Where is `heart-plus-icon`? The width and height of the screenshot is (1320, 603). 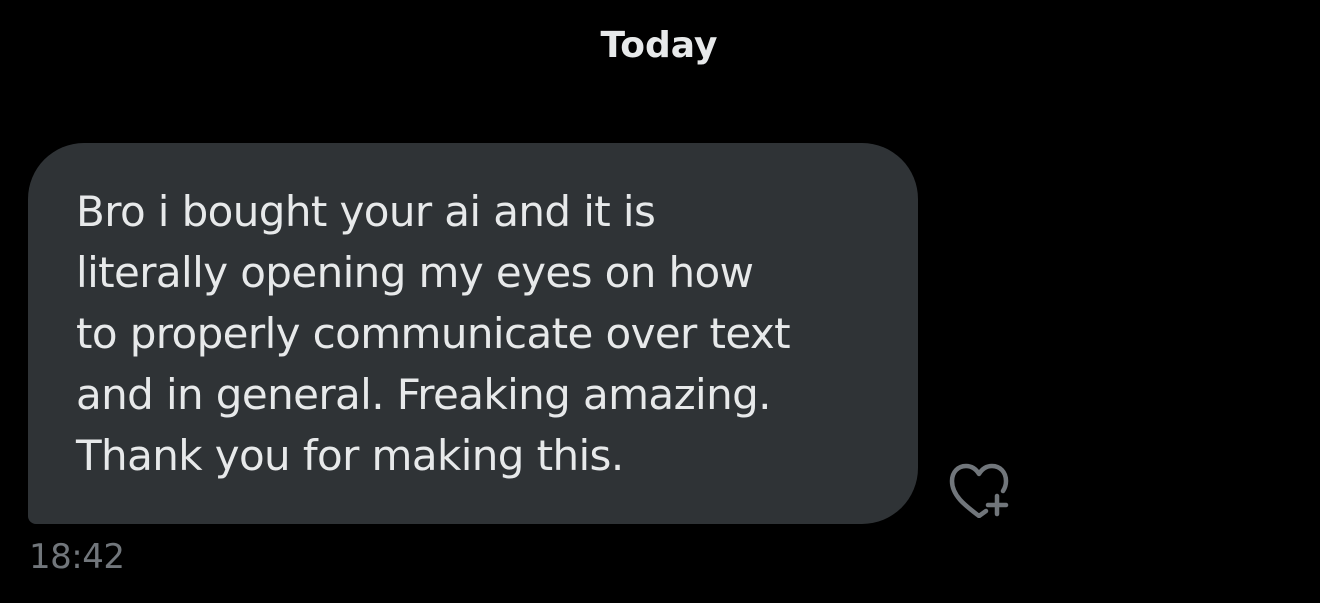 heart-plus-icon is located at coordinates (979, 490).